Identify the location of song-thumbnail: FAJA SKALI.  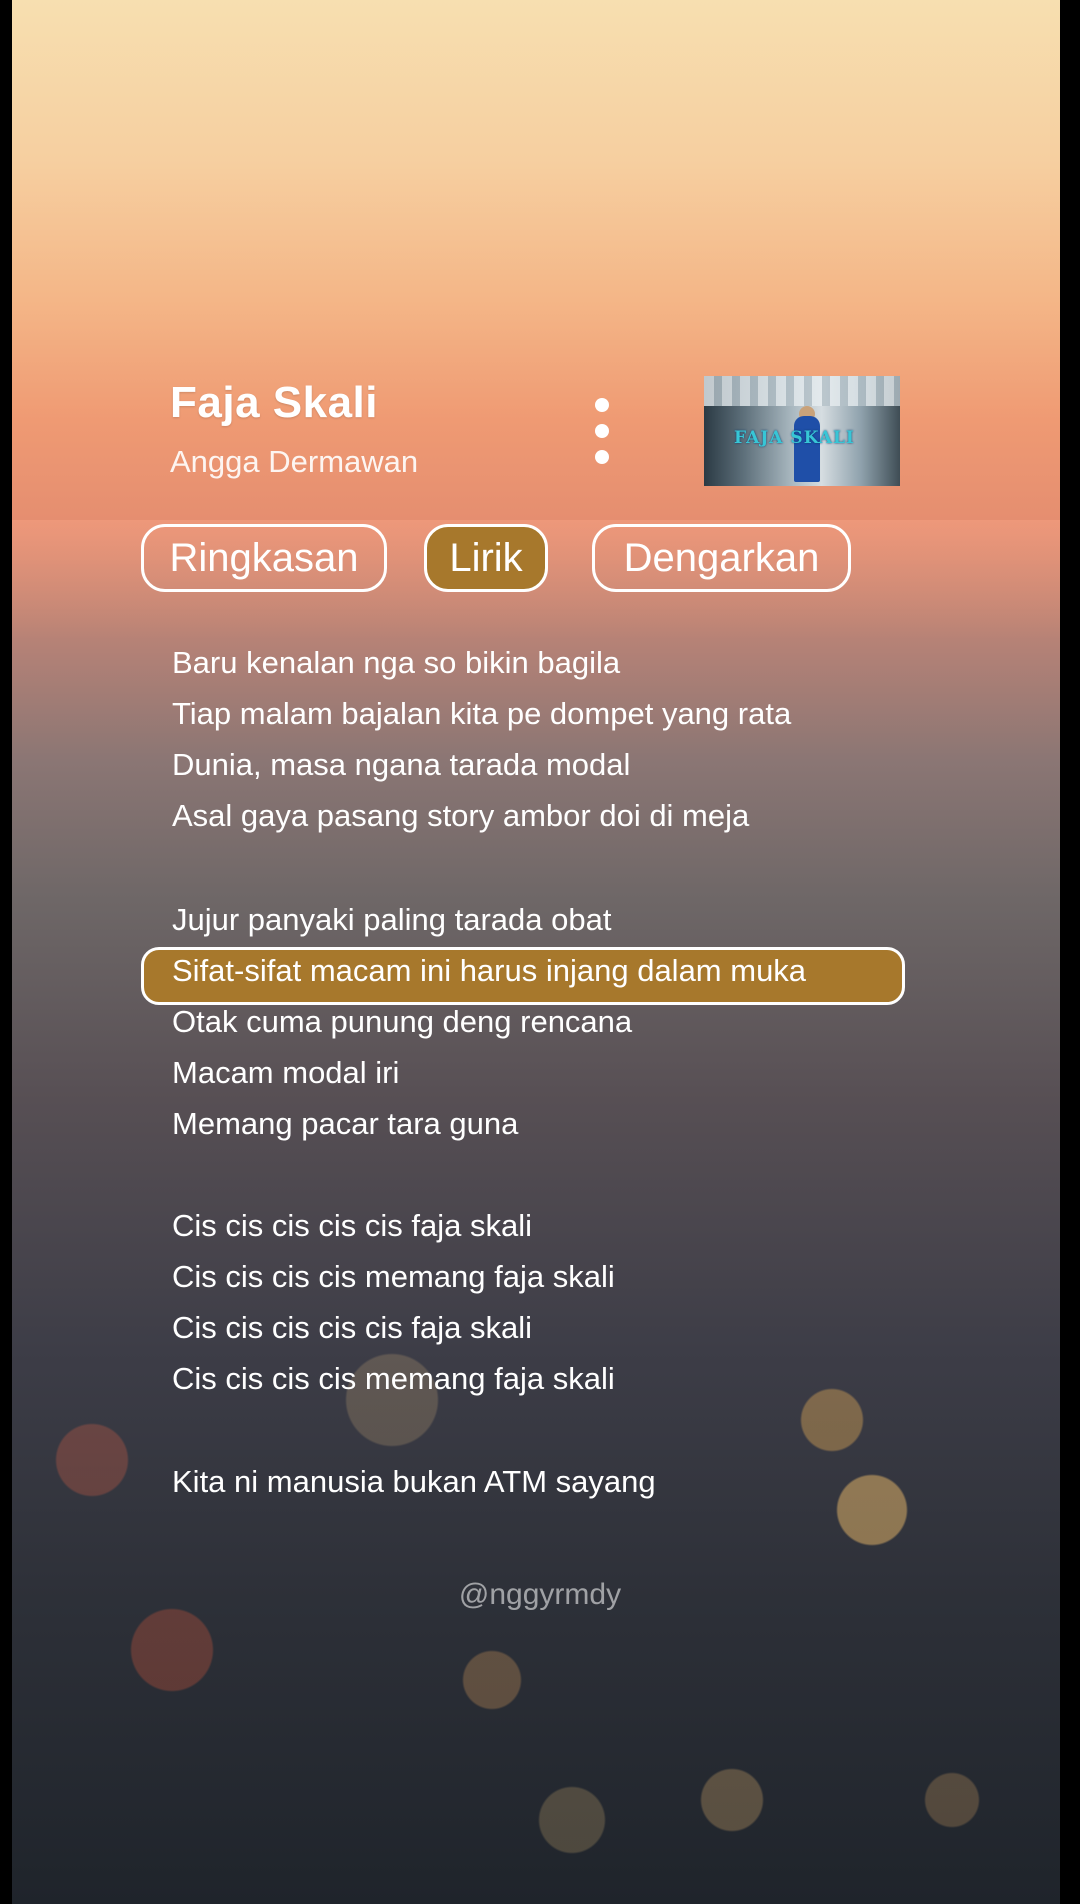
(802, 431).